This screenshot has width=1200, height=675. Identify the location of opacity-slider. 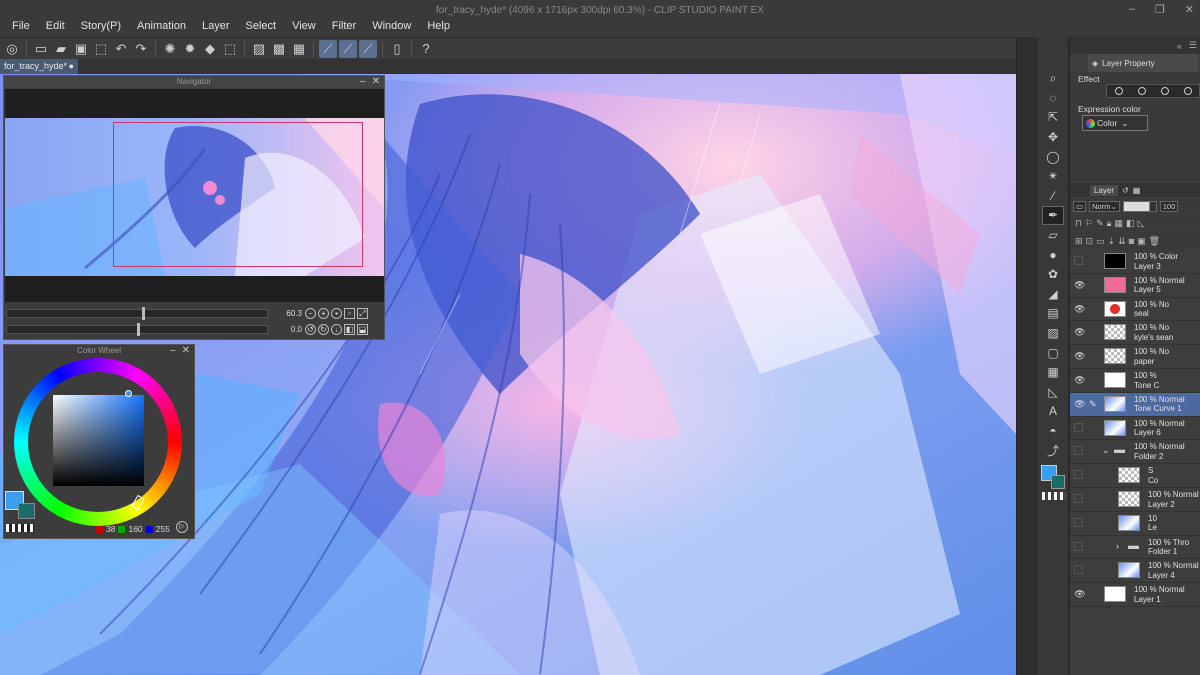
(1139, 206).